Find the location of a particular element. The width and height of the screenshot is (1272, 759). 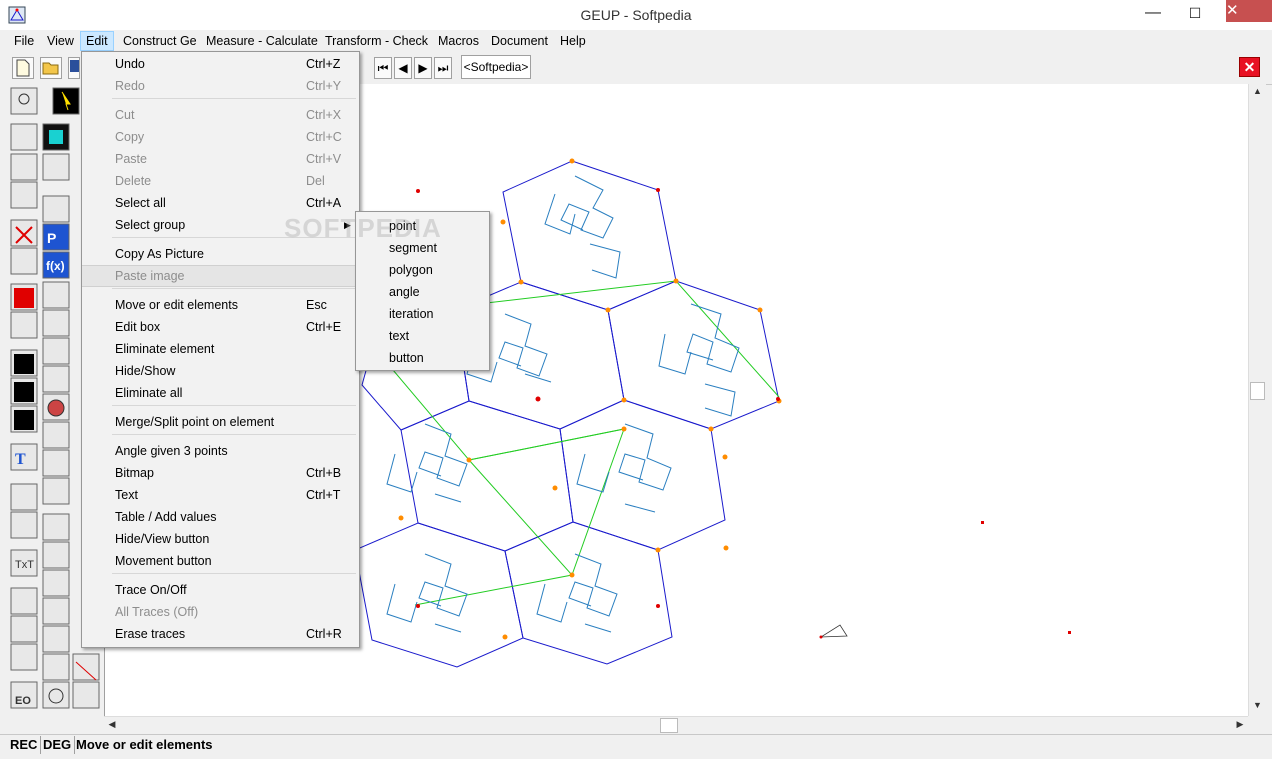

menu-item-label: Trace On/Off is located at coordinates (151, 590).